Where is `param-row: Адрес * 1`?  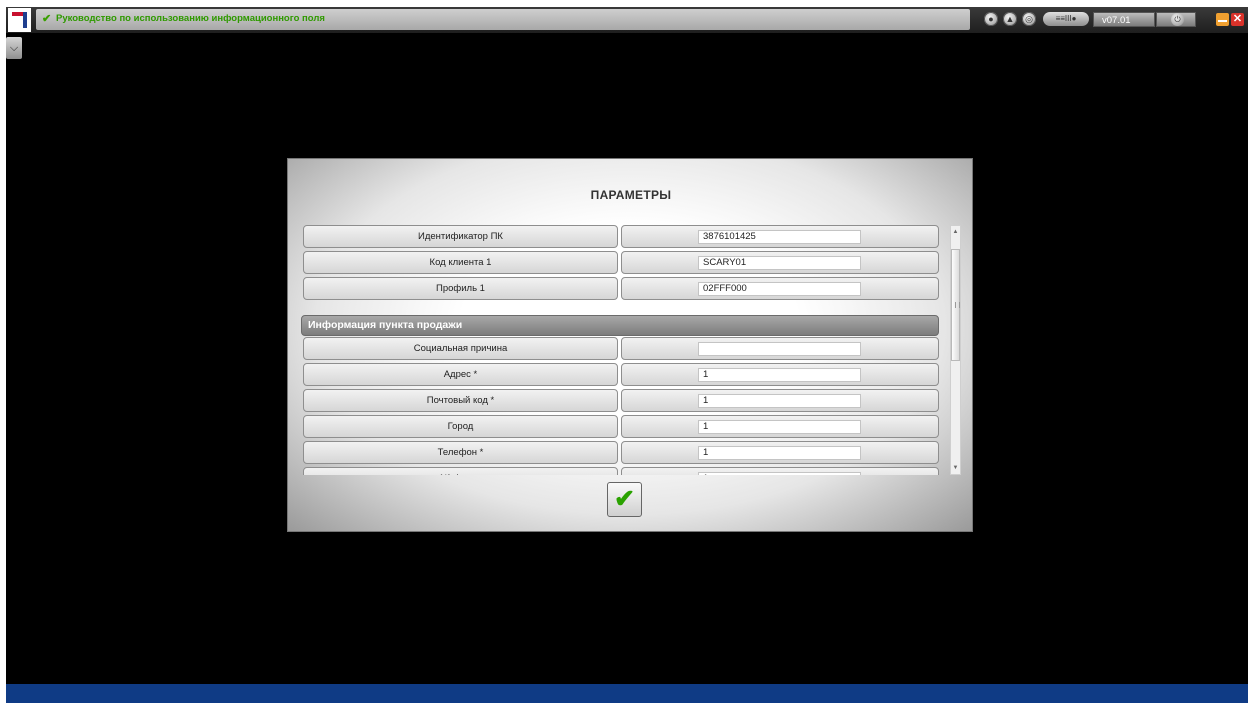 param-row: Адрес * 1 is located at coordinates (621, 375).